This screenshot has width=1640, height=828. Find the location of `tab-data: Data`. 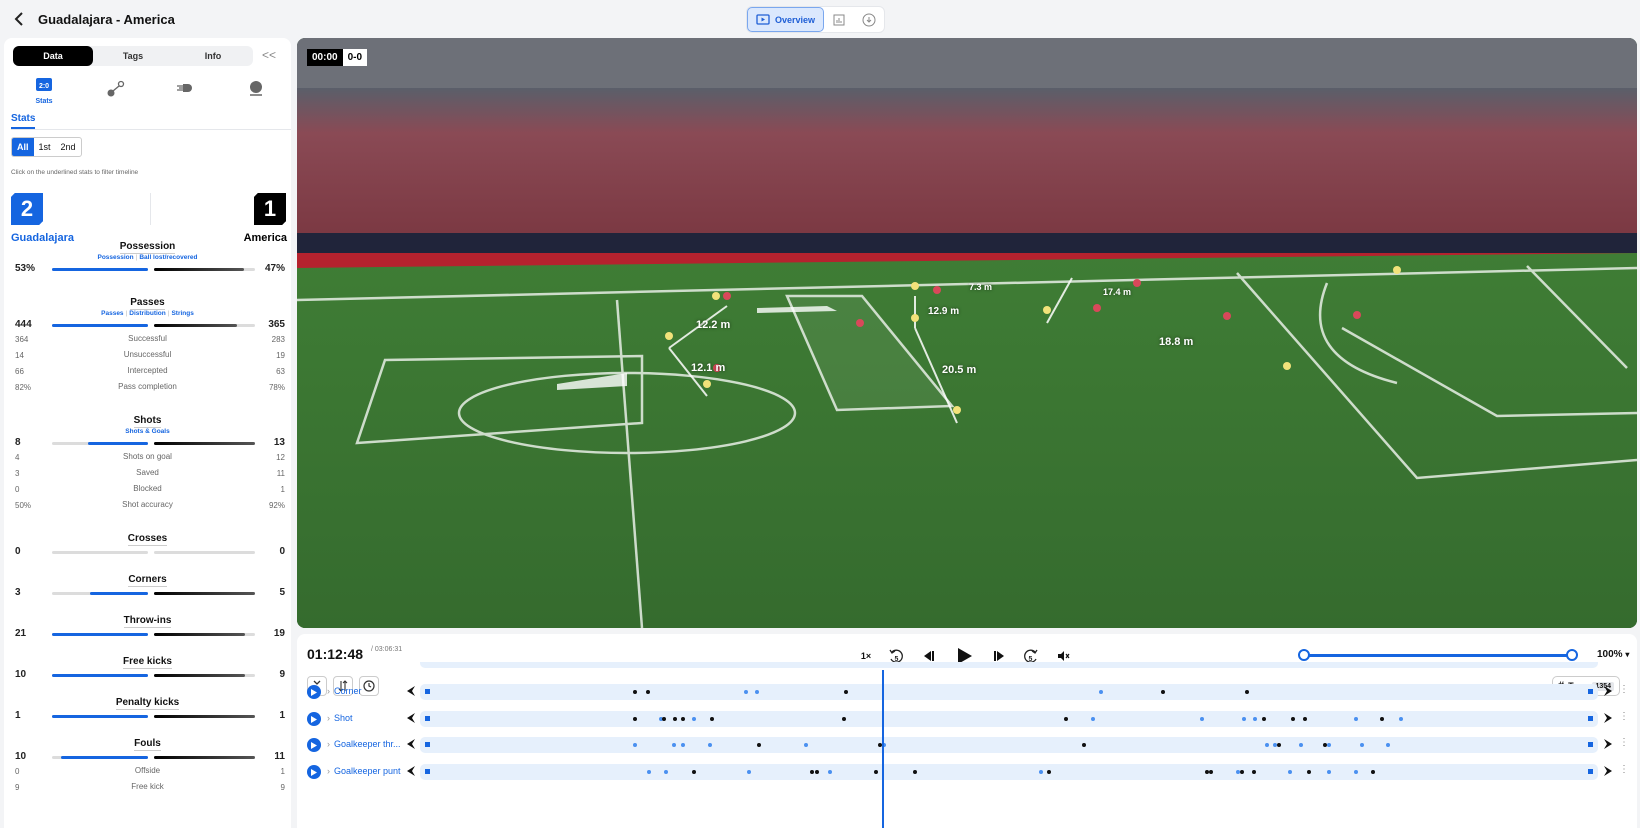

tab-data: Data is located at coordinates (53, 56).